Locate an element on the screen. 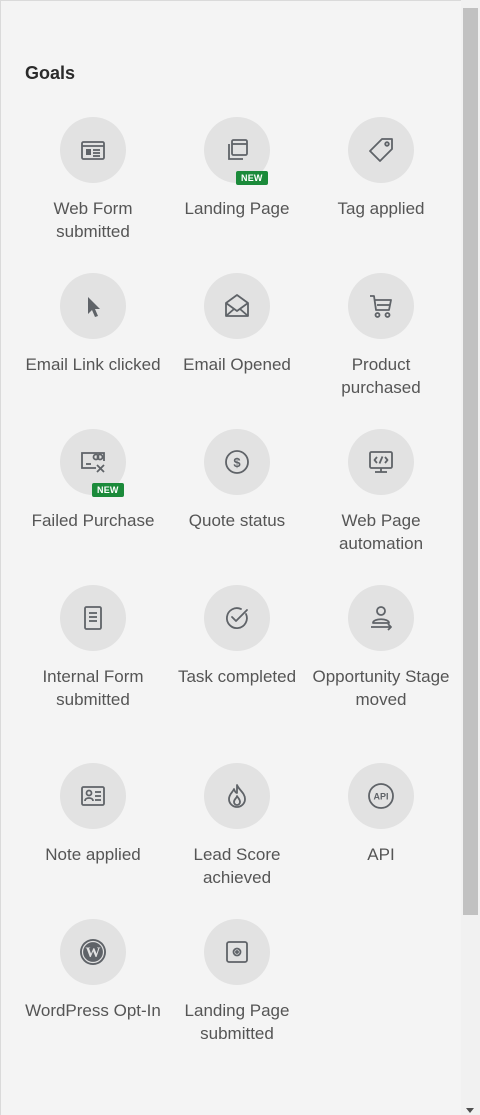 This screenshot has height=1115, width=480. document-icon is located at coordinates (93, 618).